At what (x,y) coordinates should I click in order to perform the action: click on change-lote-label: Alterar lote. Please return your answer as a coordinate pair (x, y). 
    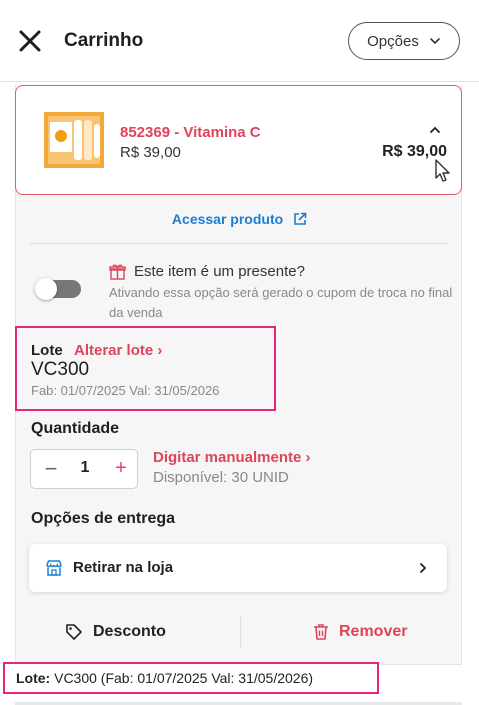
    Looking at the image, I should click on (114, 350).